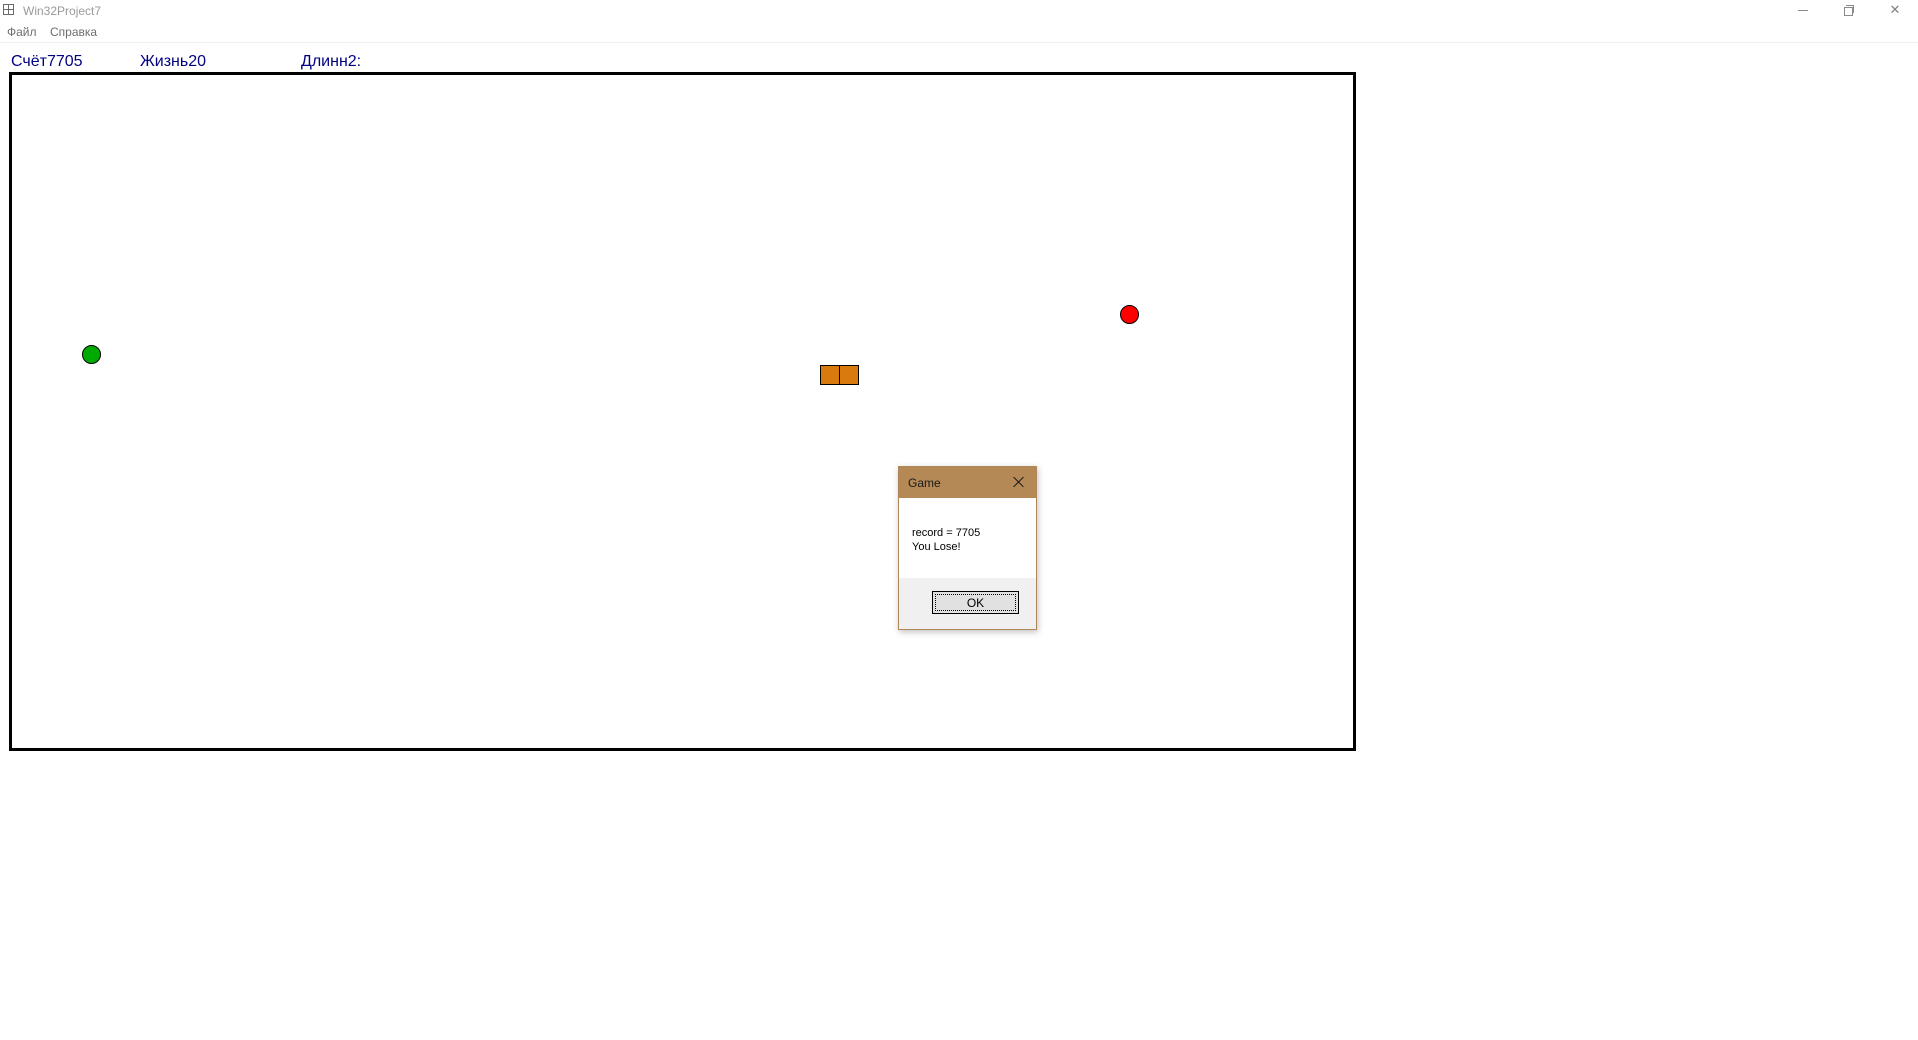 Image resolution: width=1918 pixels, height=1040 pixels. Describe the element at coordinates (8, 9) in the screenshot. I see `app-window-icon` at that location.